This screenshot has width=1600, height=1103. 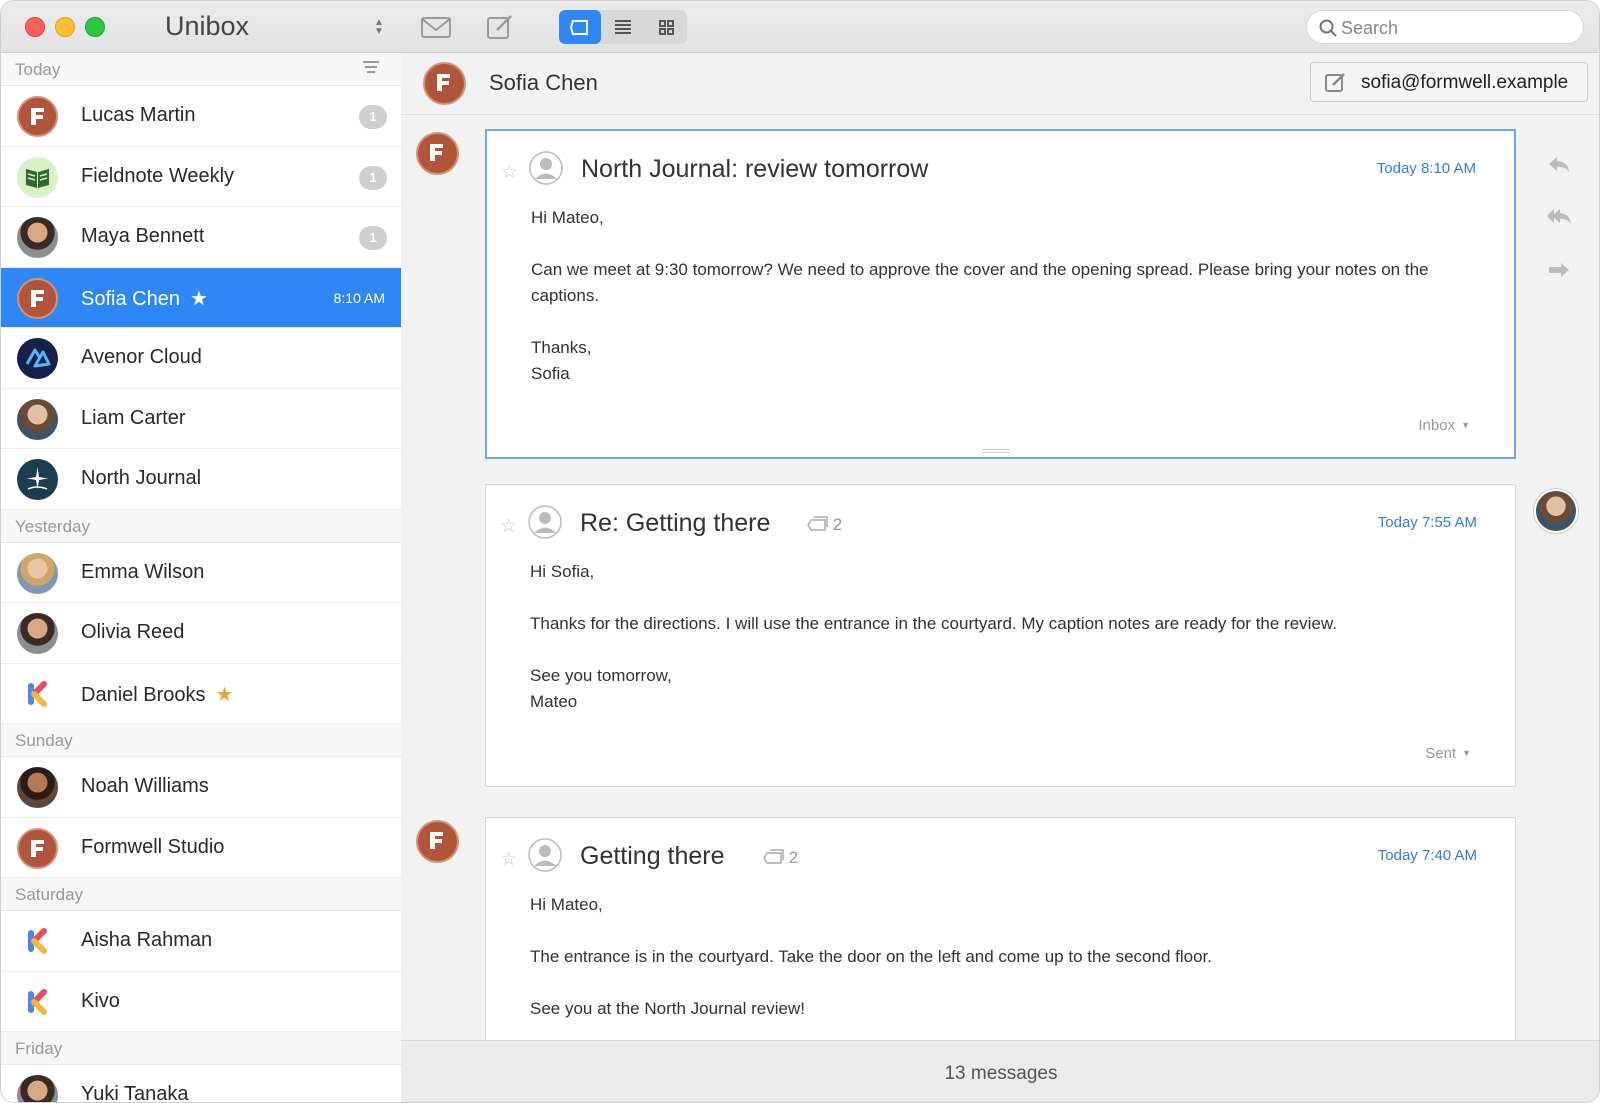 What do you see at coordinates (207, 26) in the screenshot?
I see `app-title: Unibox` at bounding box center [207, 26].